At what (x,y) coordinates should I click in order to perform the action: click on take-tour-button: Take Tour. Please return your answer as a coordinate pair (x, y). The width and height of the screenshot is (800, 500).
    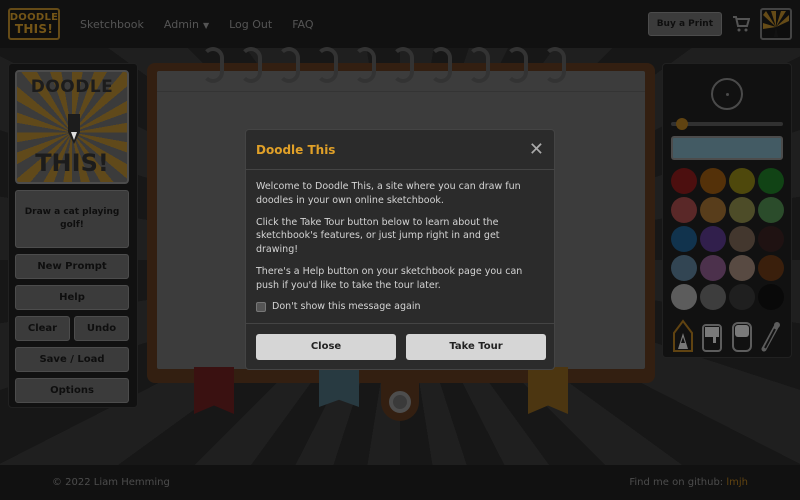
    Looking at the image, I should click on (476, 346).